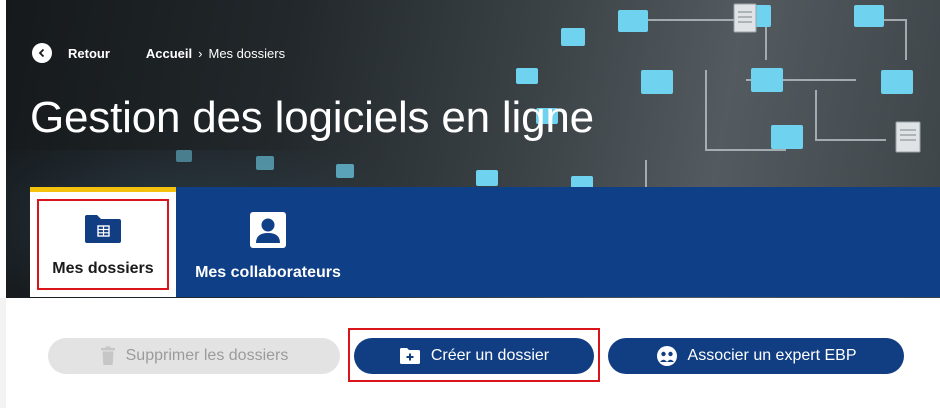 The height and width of the screenshot is (408, 940). I want to click on support-agent-icon, so click(667, 356).